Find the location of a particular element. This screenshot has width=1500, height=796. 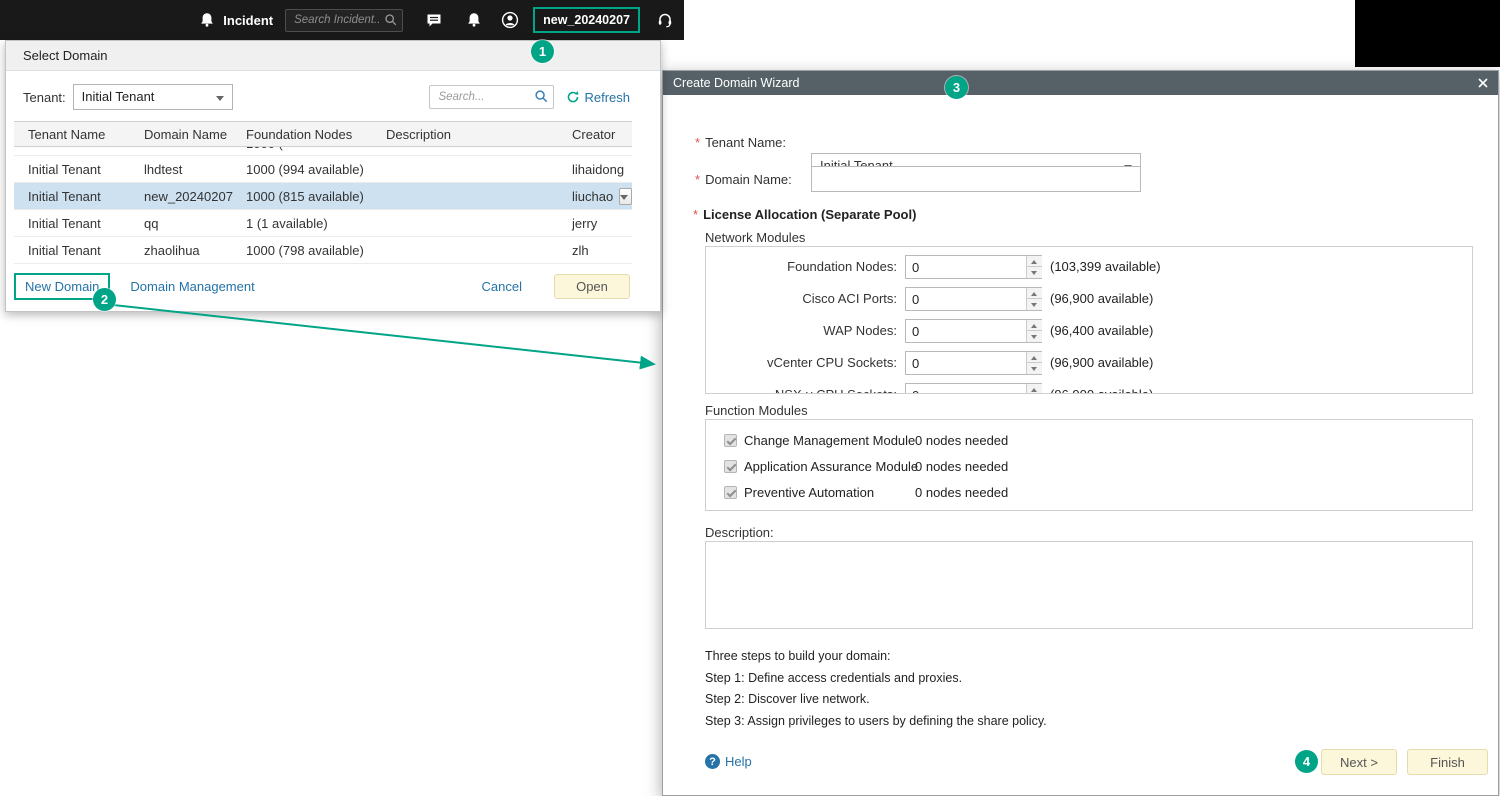

current-domain-button: new_20240207 is located at coordinates (586, 20).